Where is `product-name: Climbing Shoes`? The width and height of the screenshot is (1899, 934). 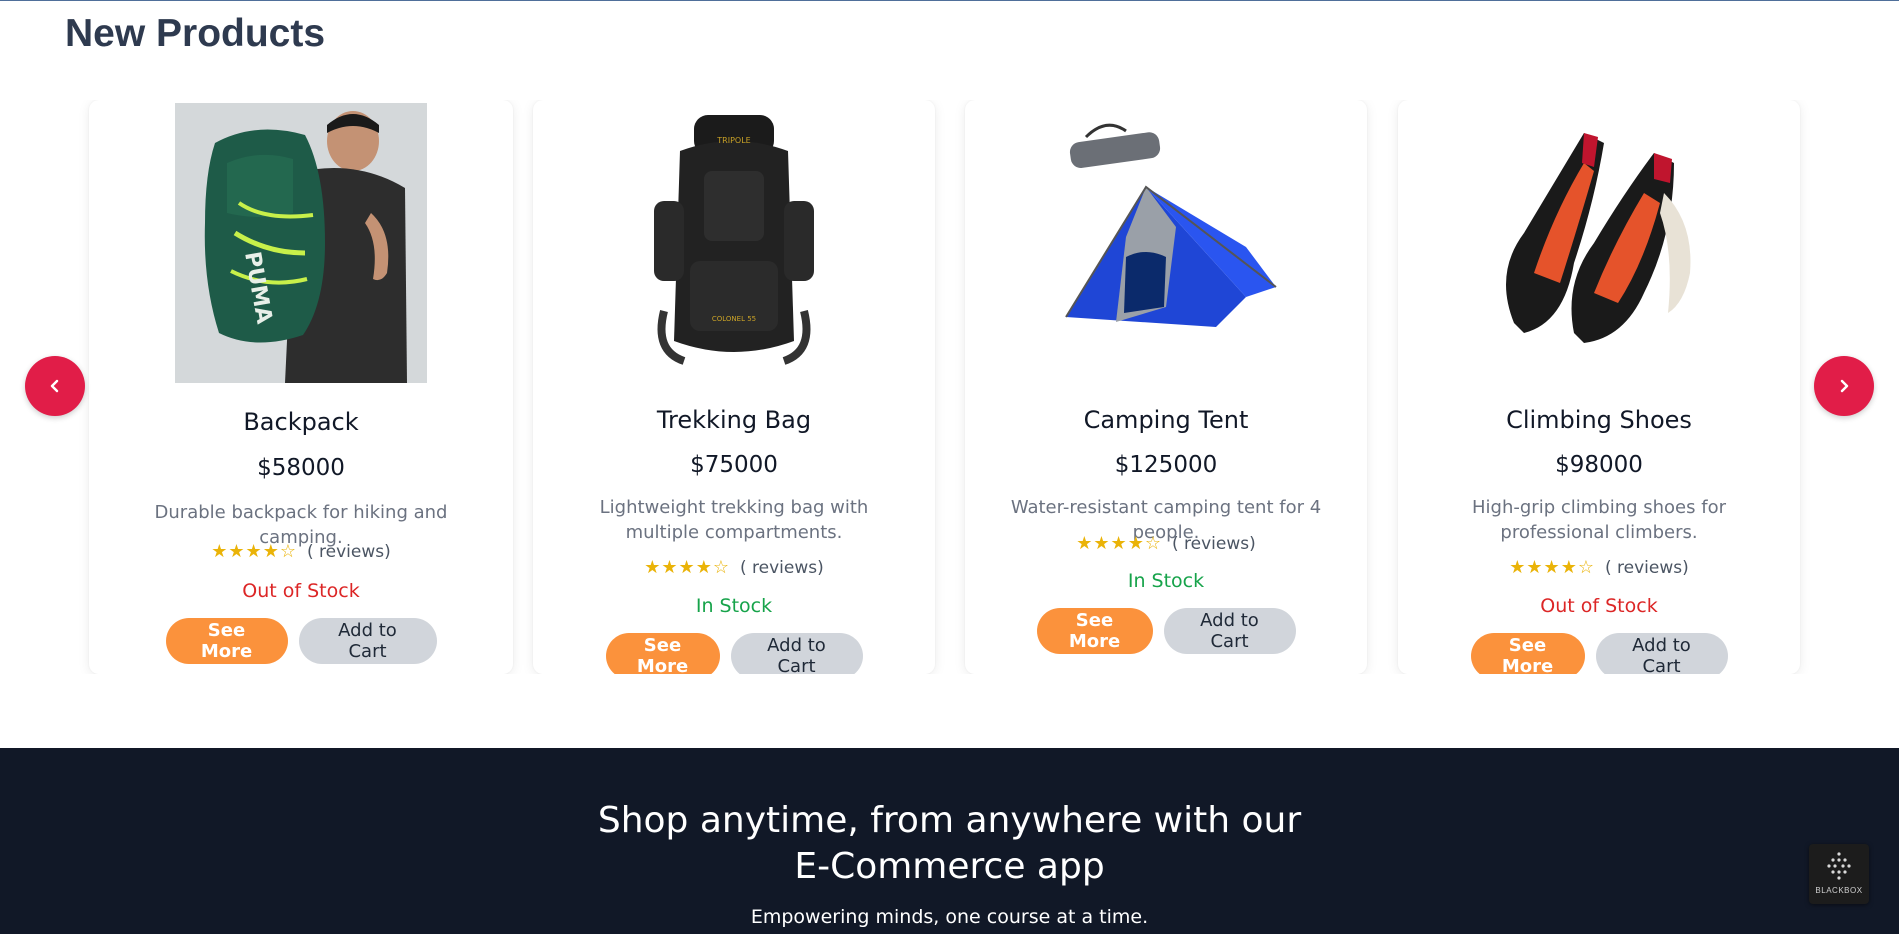 product-name: Climbing Shoes is located at coordinates (1599, 420).